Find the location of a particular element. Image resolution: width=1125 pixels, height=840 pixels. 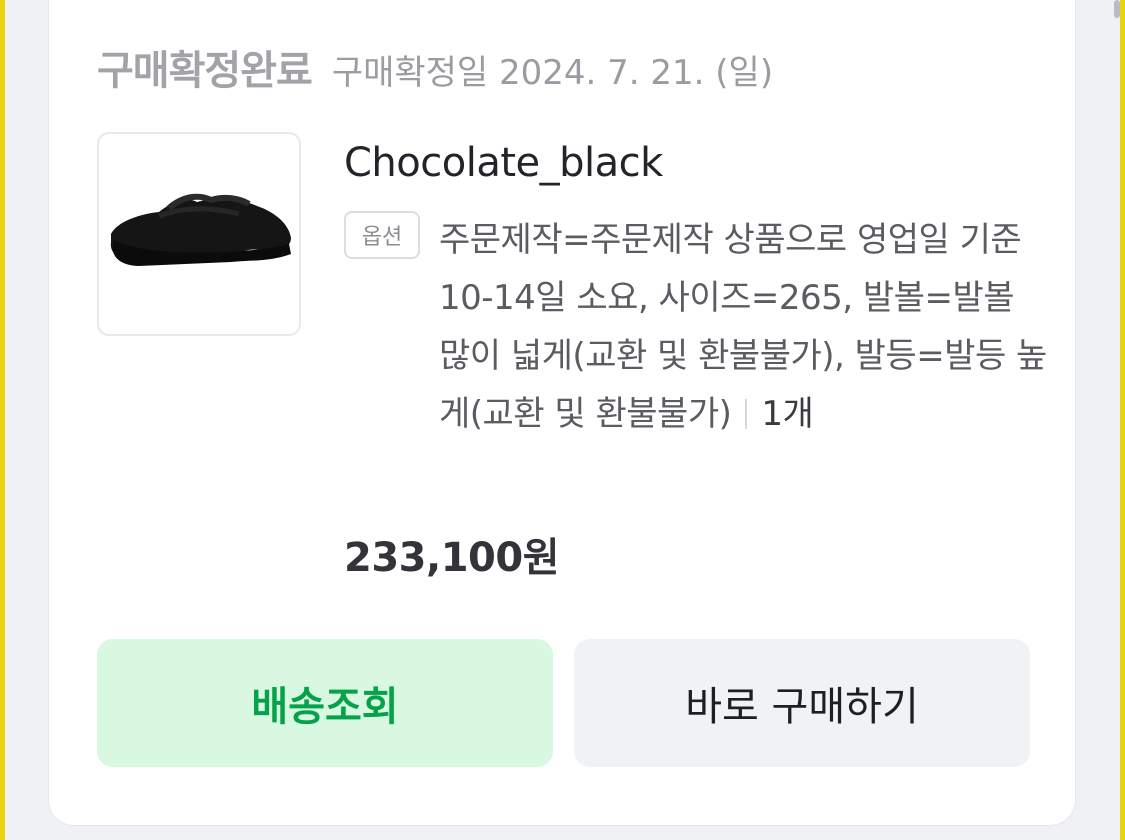

order-status-row: 구매확정완료 구매확정일 2024. 7. 21. (일) is located at coordinates (435, 68).